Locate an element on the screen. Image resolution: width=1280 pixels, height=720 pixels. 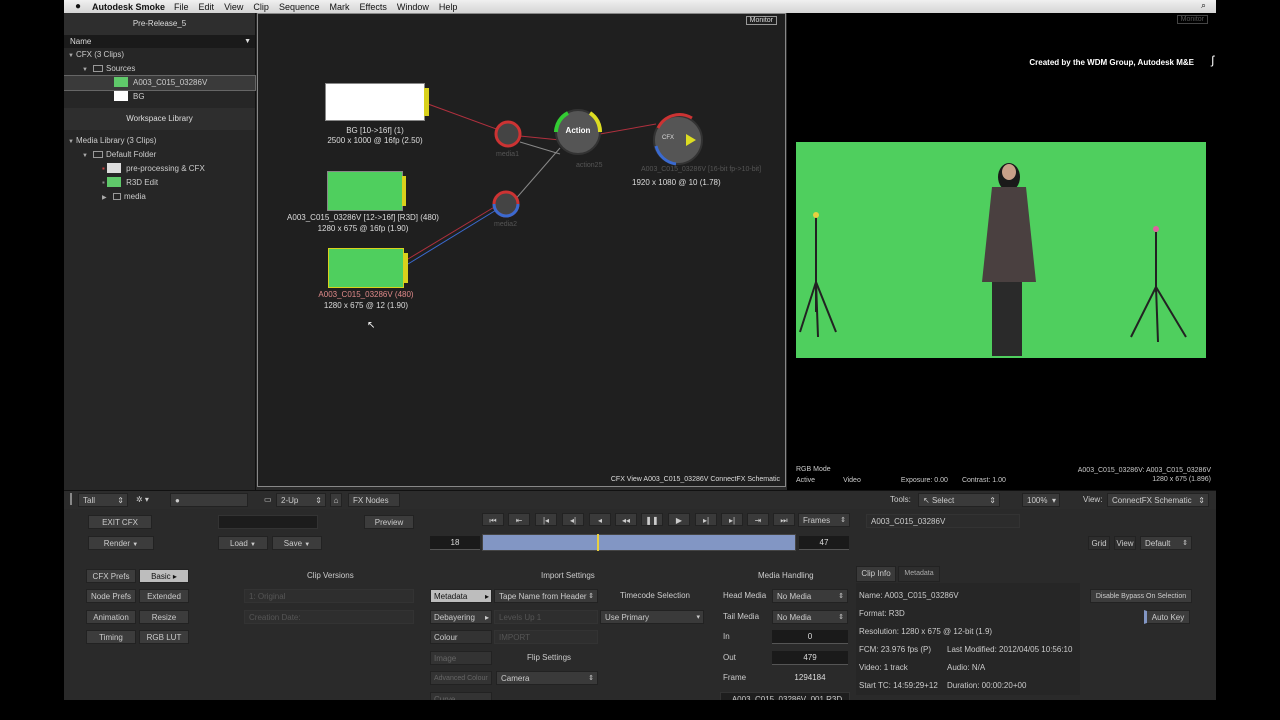
tree-item-cfx: ▼ CFX (3 Clips) is located at coordinates (159, 55).